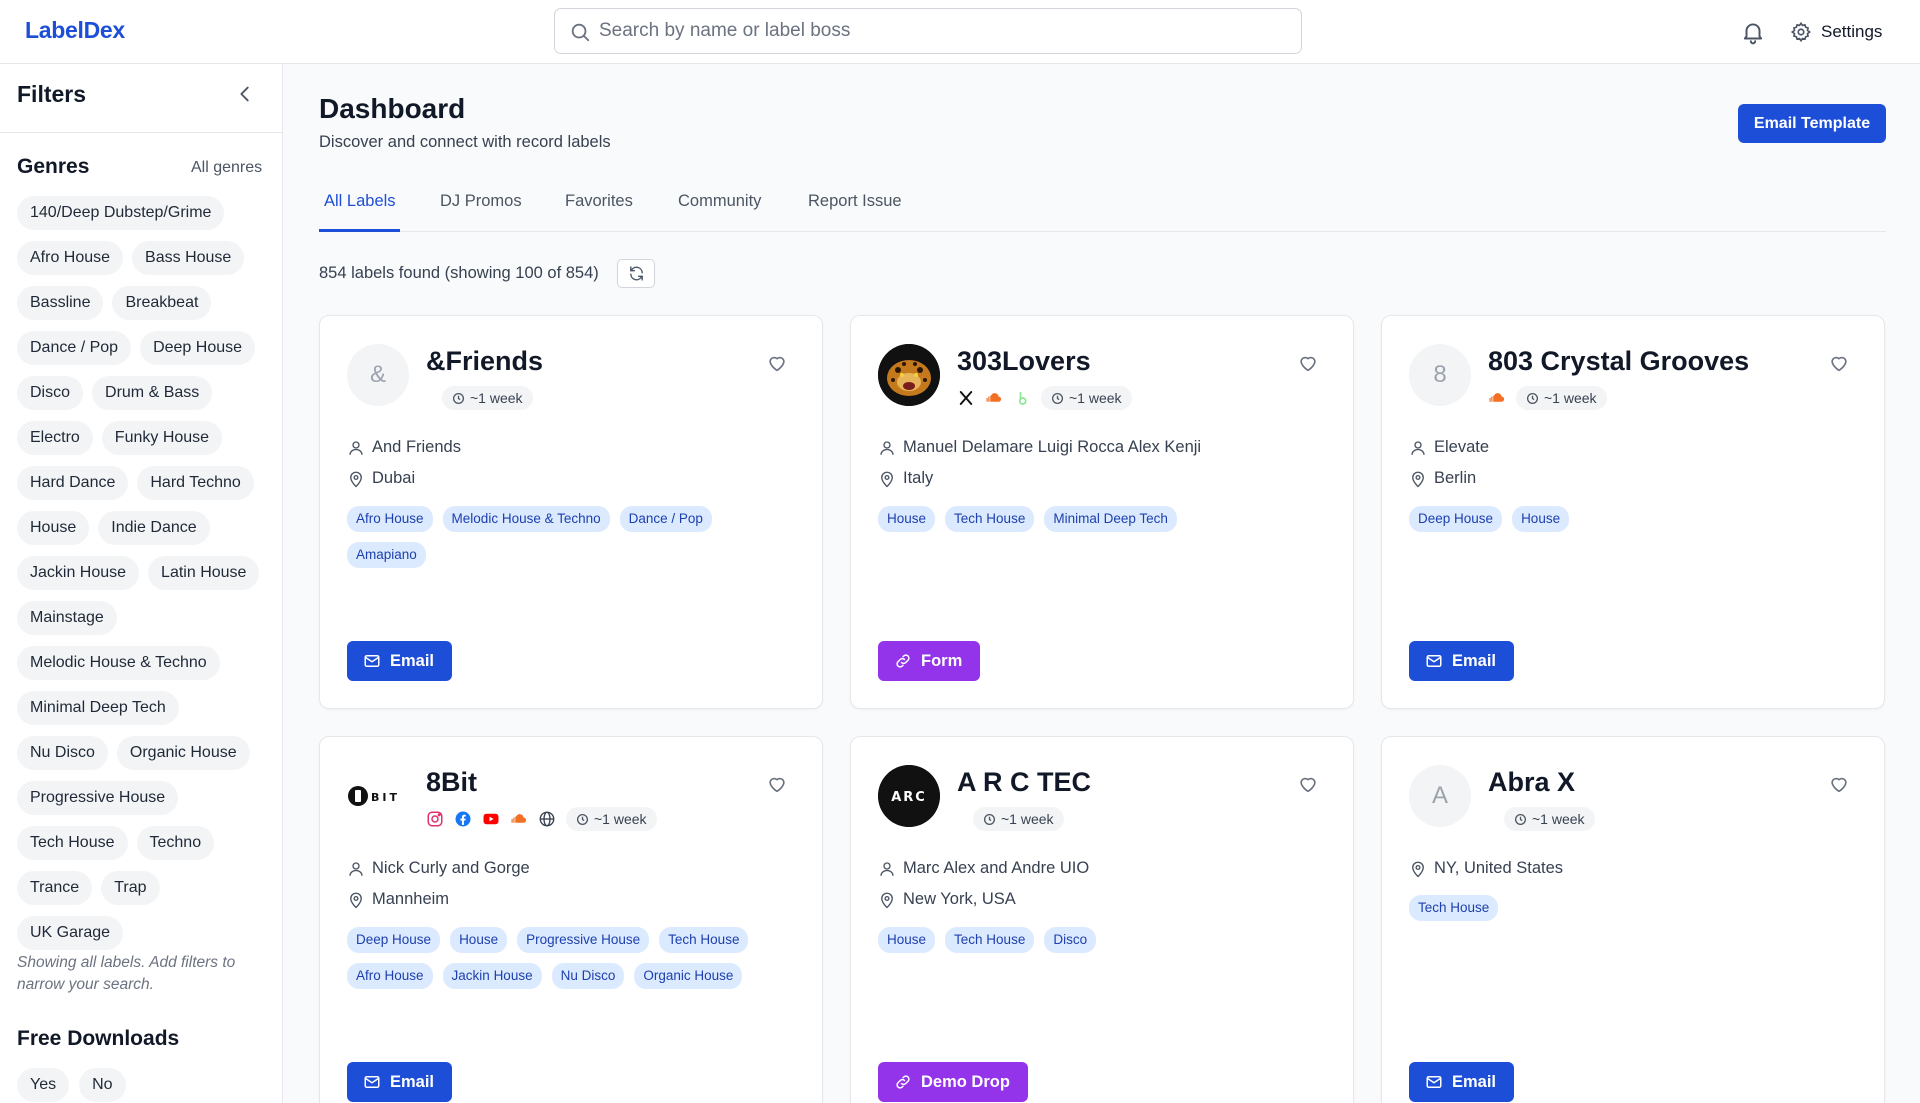 The height and width of the screenshot is (1103, 1920). I want to click on arc-logo-icon: ARC, so click(909, 796).